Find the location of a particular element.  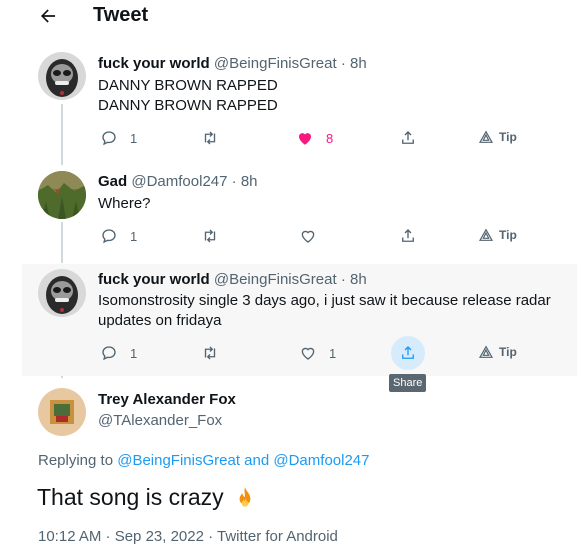

like-count: 1 is located at coordinates (333, 353).